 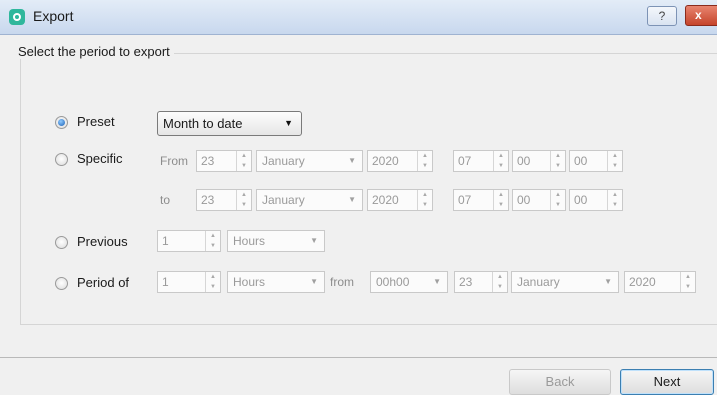 What do you see at coordinates (61, 159) in the screenshot?
I see `specific-radio` at bounding box center [61, 159].